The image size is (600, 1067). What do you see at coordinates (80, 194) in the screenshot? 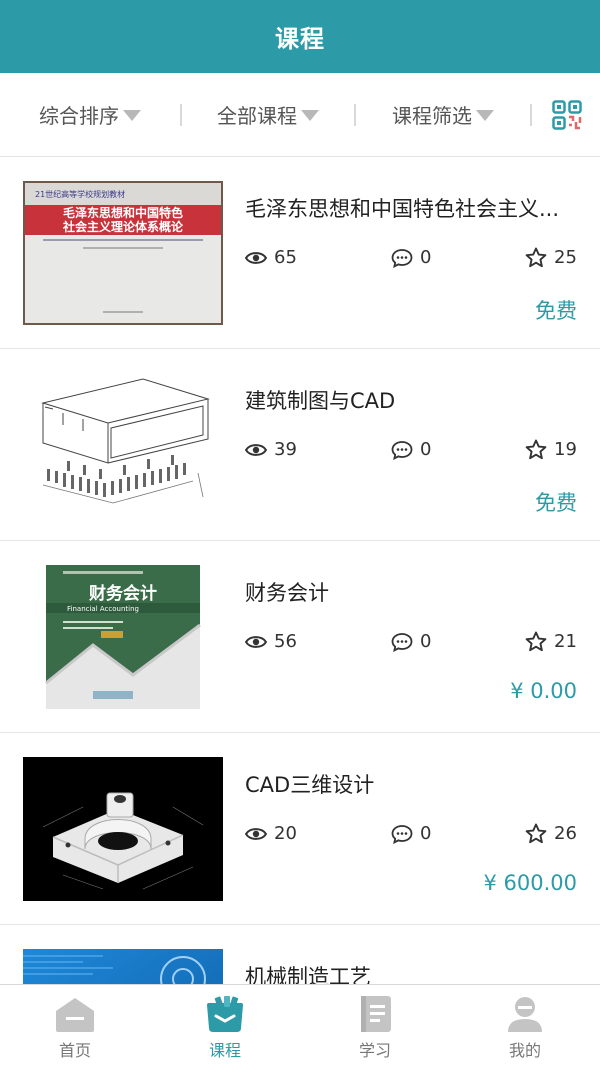
I see `svg-text: 21世纪高等学校规划教材` at bounding box center [80, 194].